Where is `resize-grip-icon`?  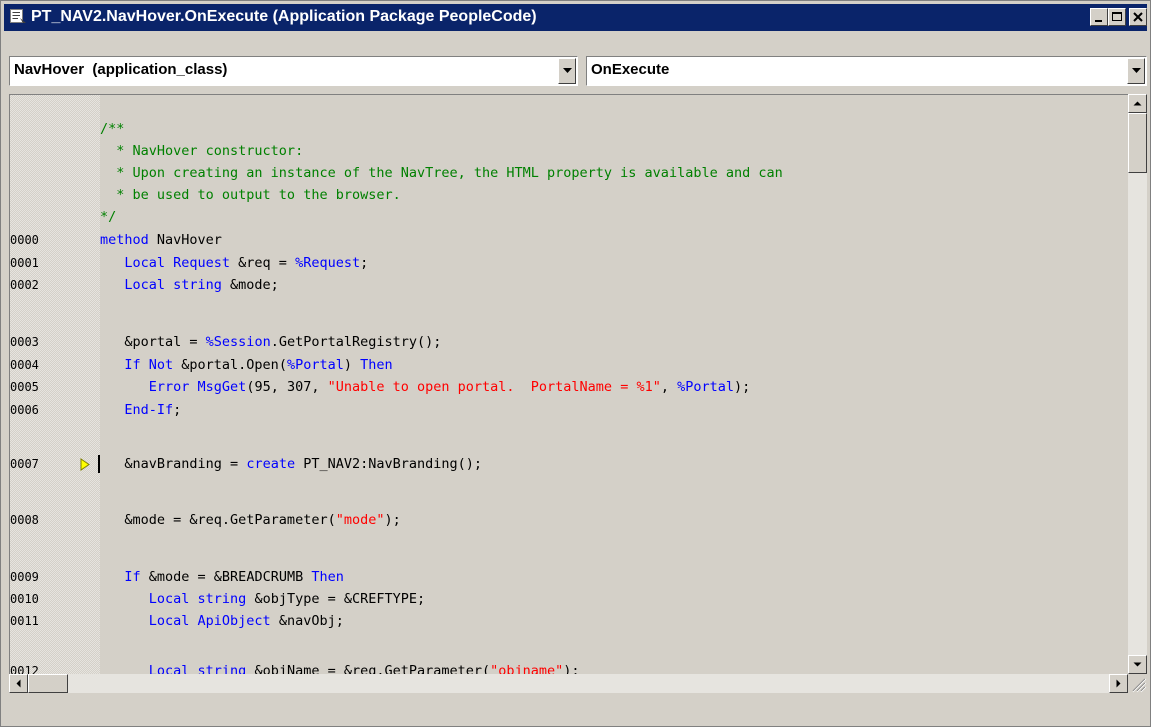
resize-grip-icon is located at coordinates (1137, 683).